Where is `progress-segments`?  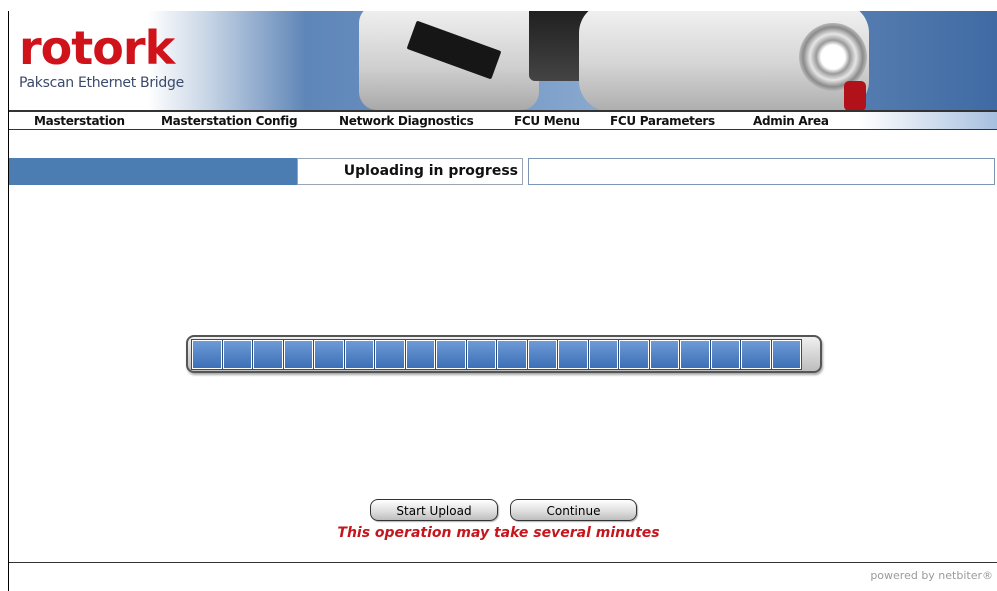 progress-segments is located at coordinates (496, 354).